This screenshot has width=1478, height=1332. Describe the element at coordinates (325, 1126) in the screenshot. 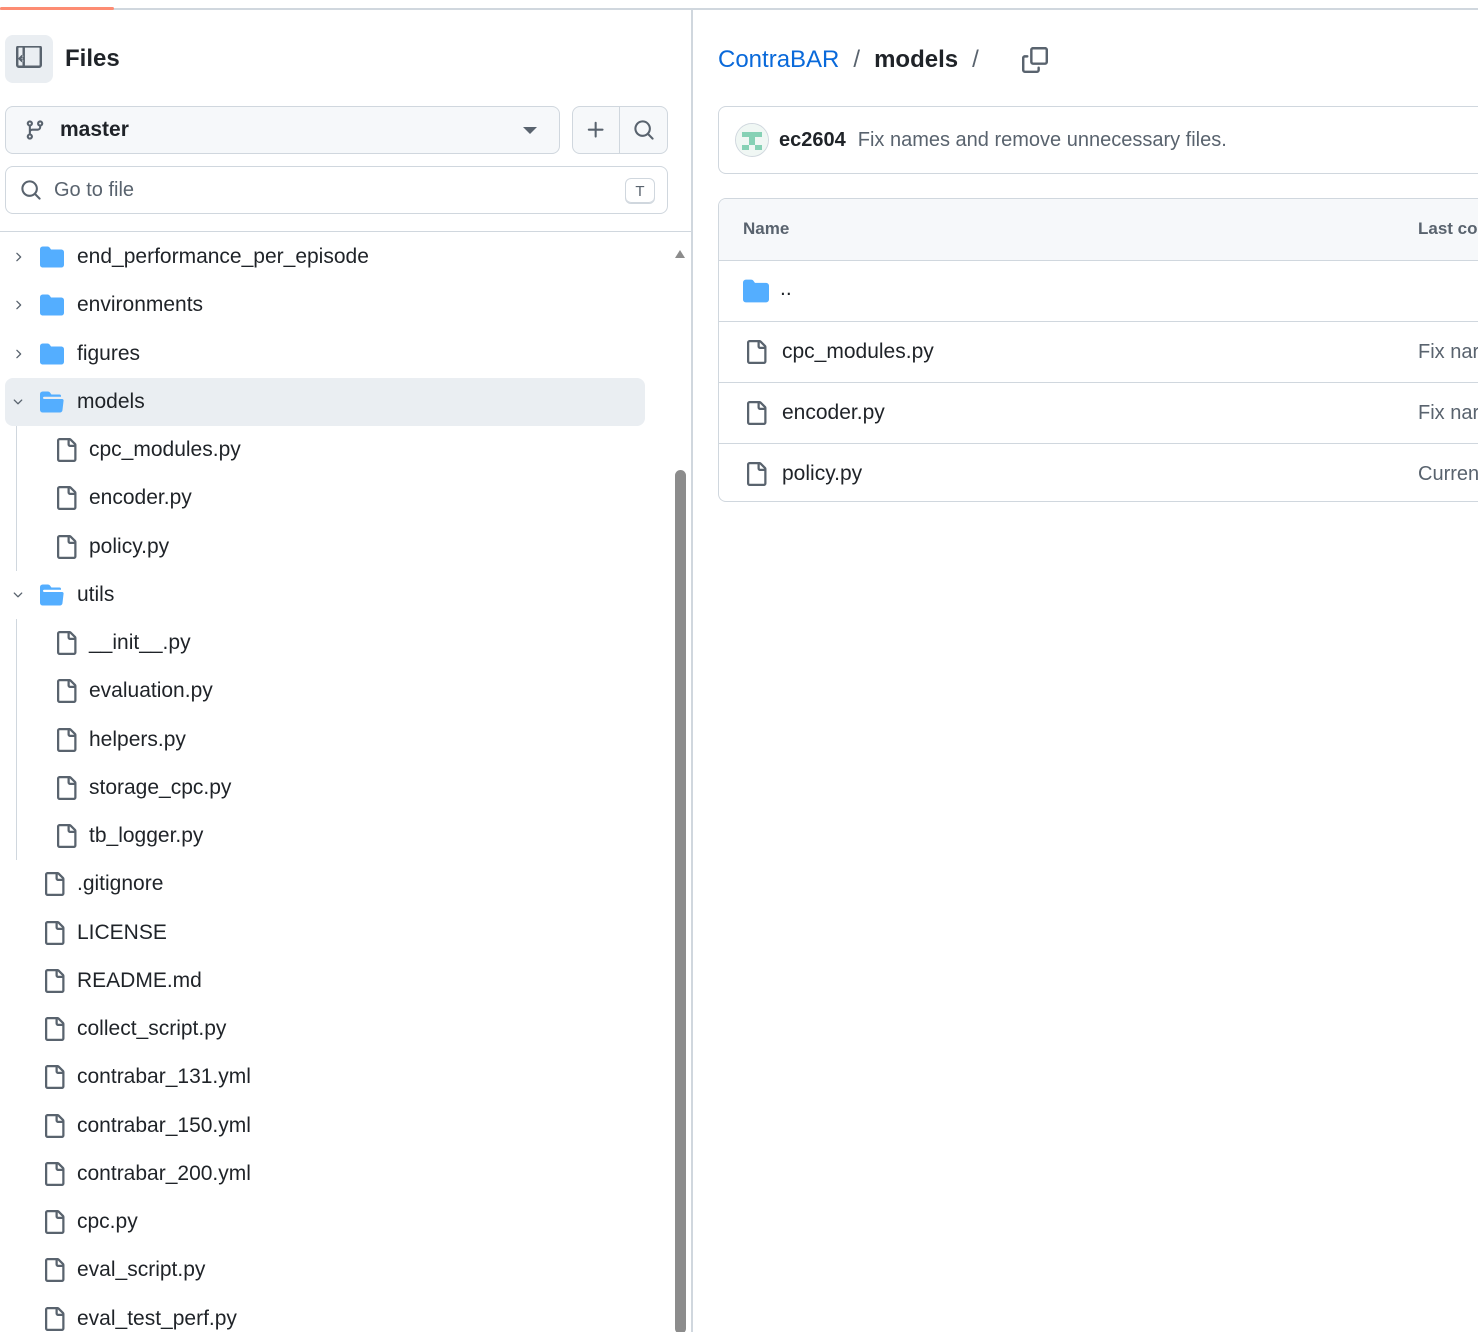

I see `tree-item-contrabar-150-yml: contrabar_150.yml` at that location.